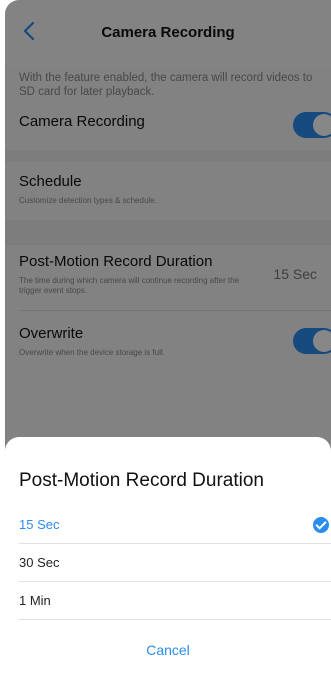  Describe the element at coordinates (168, 563) in the screenshot. I see `option-30-sec: 30 Sec` at that location.